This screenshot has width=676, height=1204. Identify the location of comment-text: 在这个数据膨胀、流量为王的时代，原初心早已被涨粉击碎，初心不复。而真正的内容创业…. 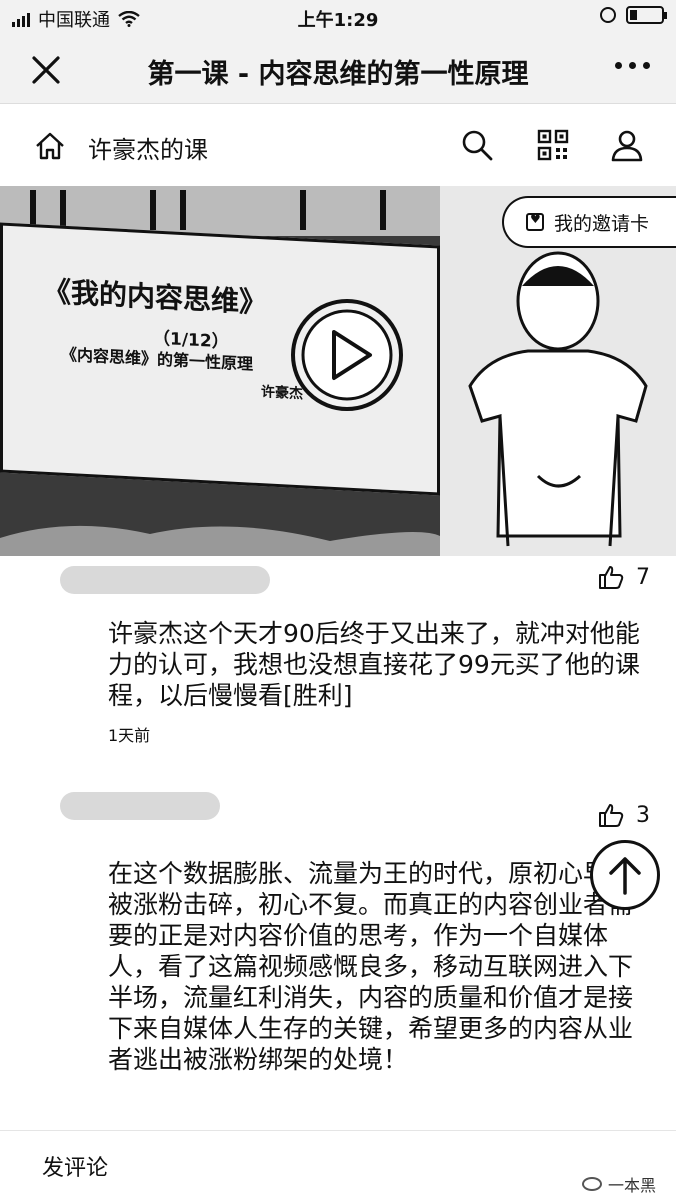
(371, 966).